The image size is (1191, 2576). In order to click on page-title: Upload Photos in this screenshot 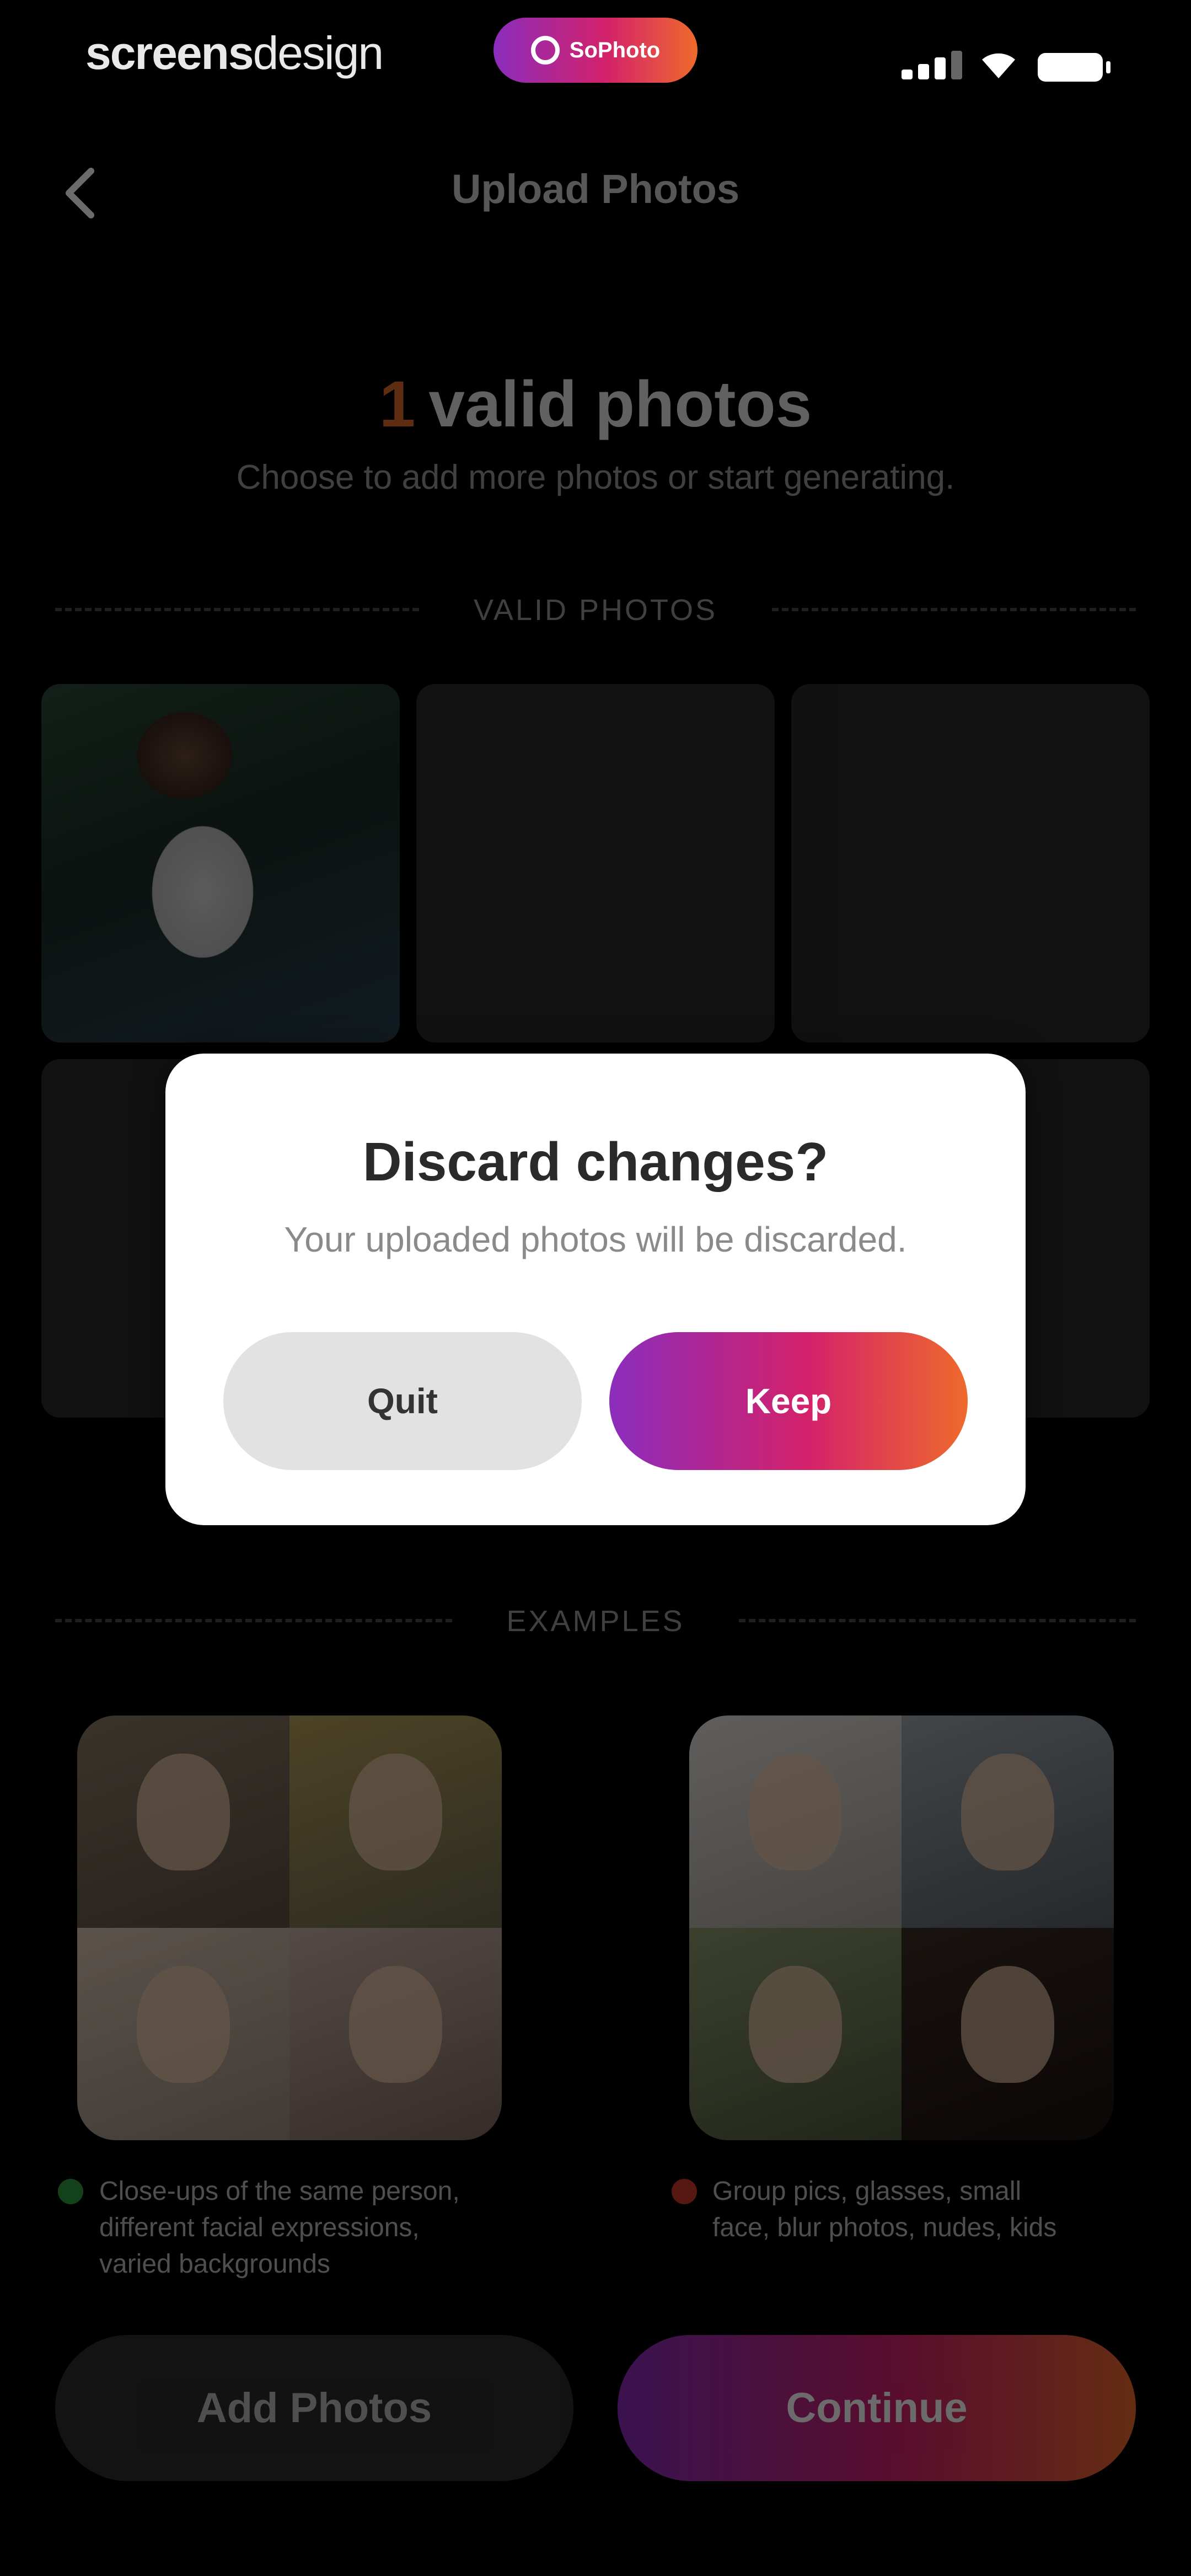, I will do `click(595, 189)`.